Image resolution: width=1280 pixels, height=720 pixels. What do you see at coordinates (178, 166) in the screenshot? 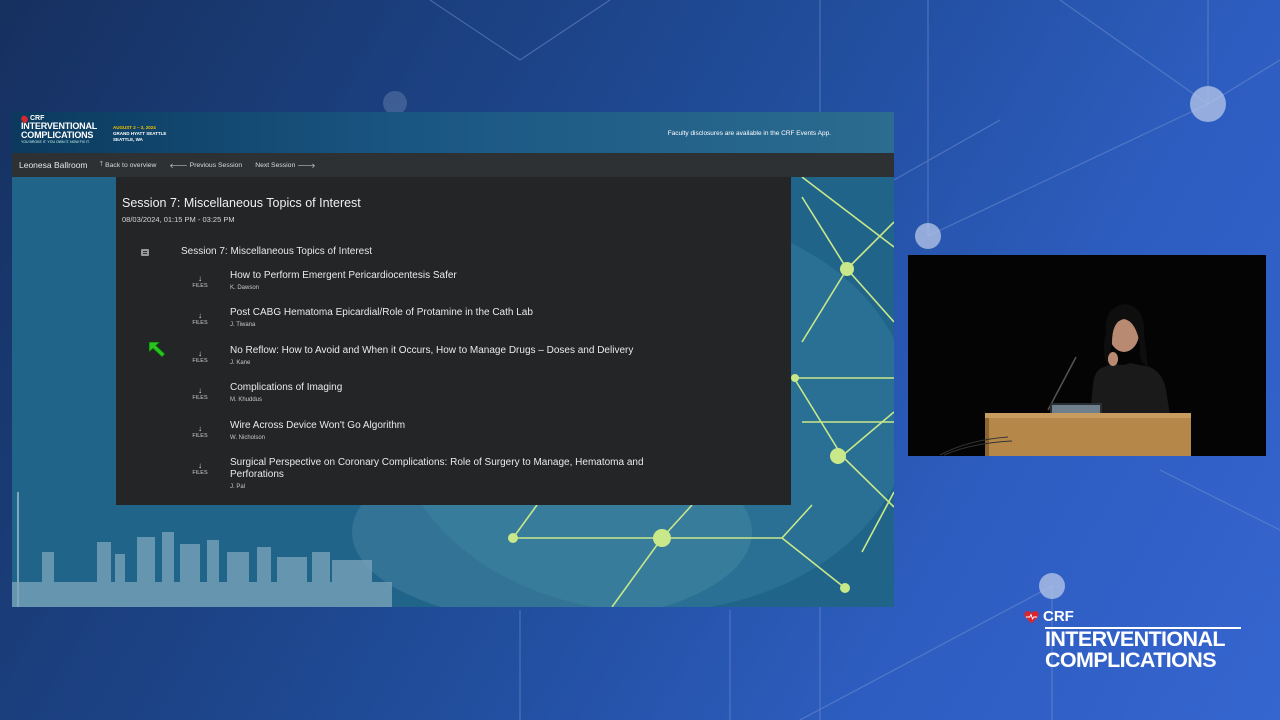
I see `arrow-left-icon: 🡐` at bounding box center [178, 166].